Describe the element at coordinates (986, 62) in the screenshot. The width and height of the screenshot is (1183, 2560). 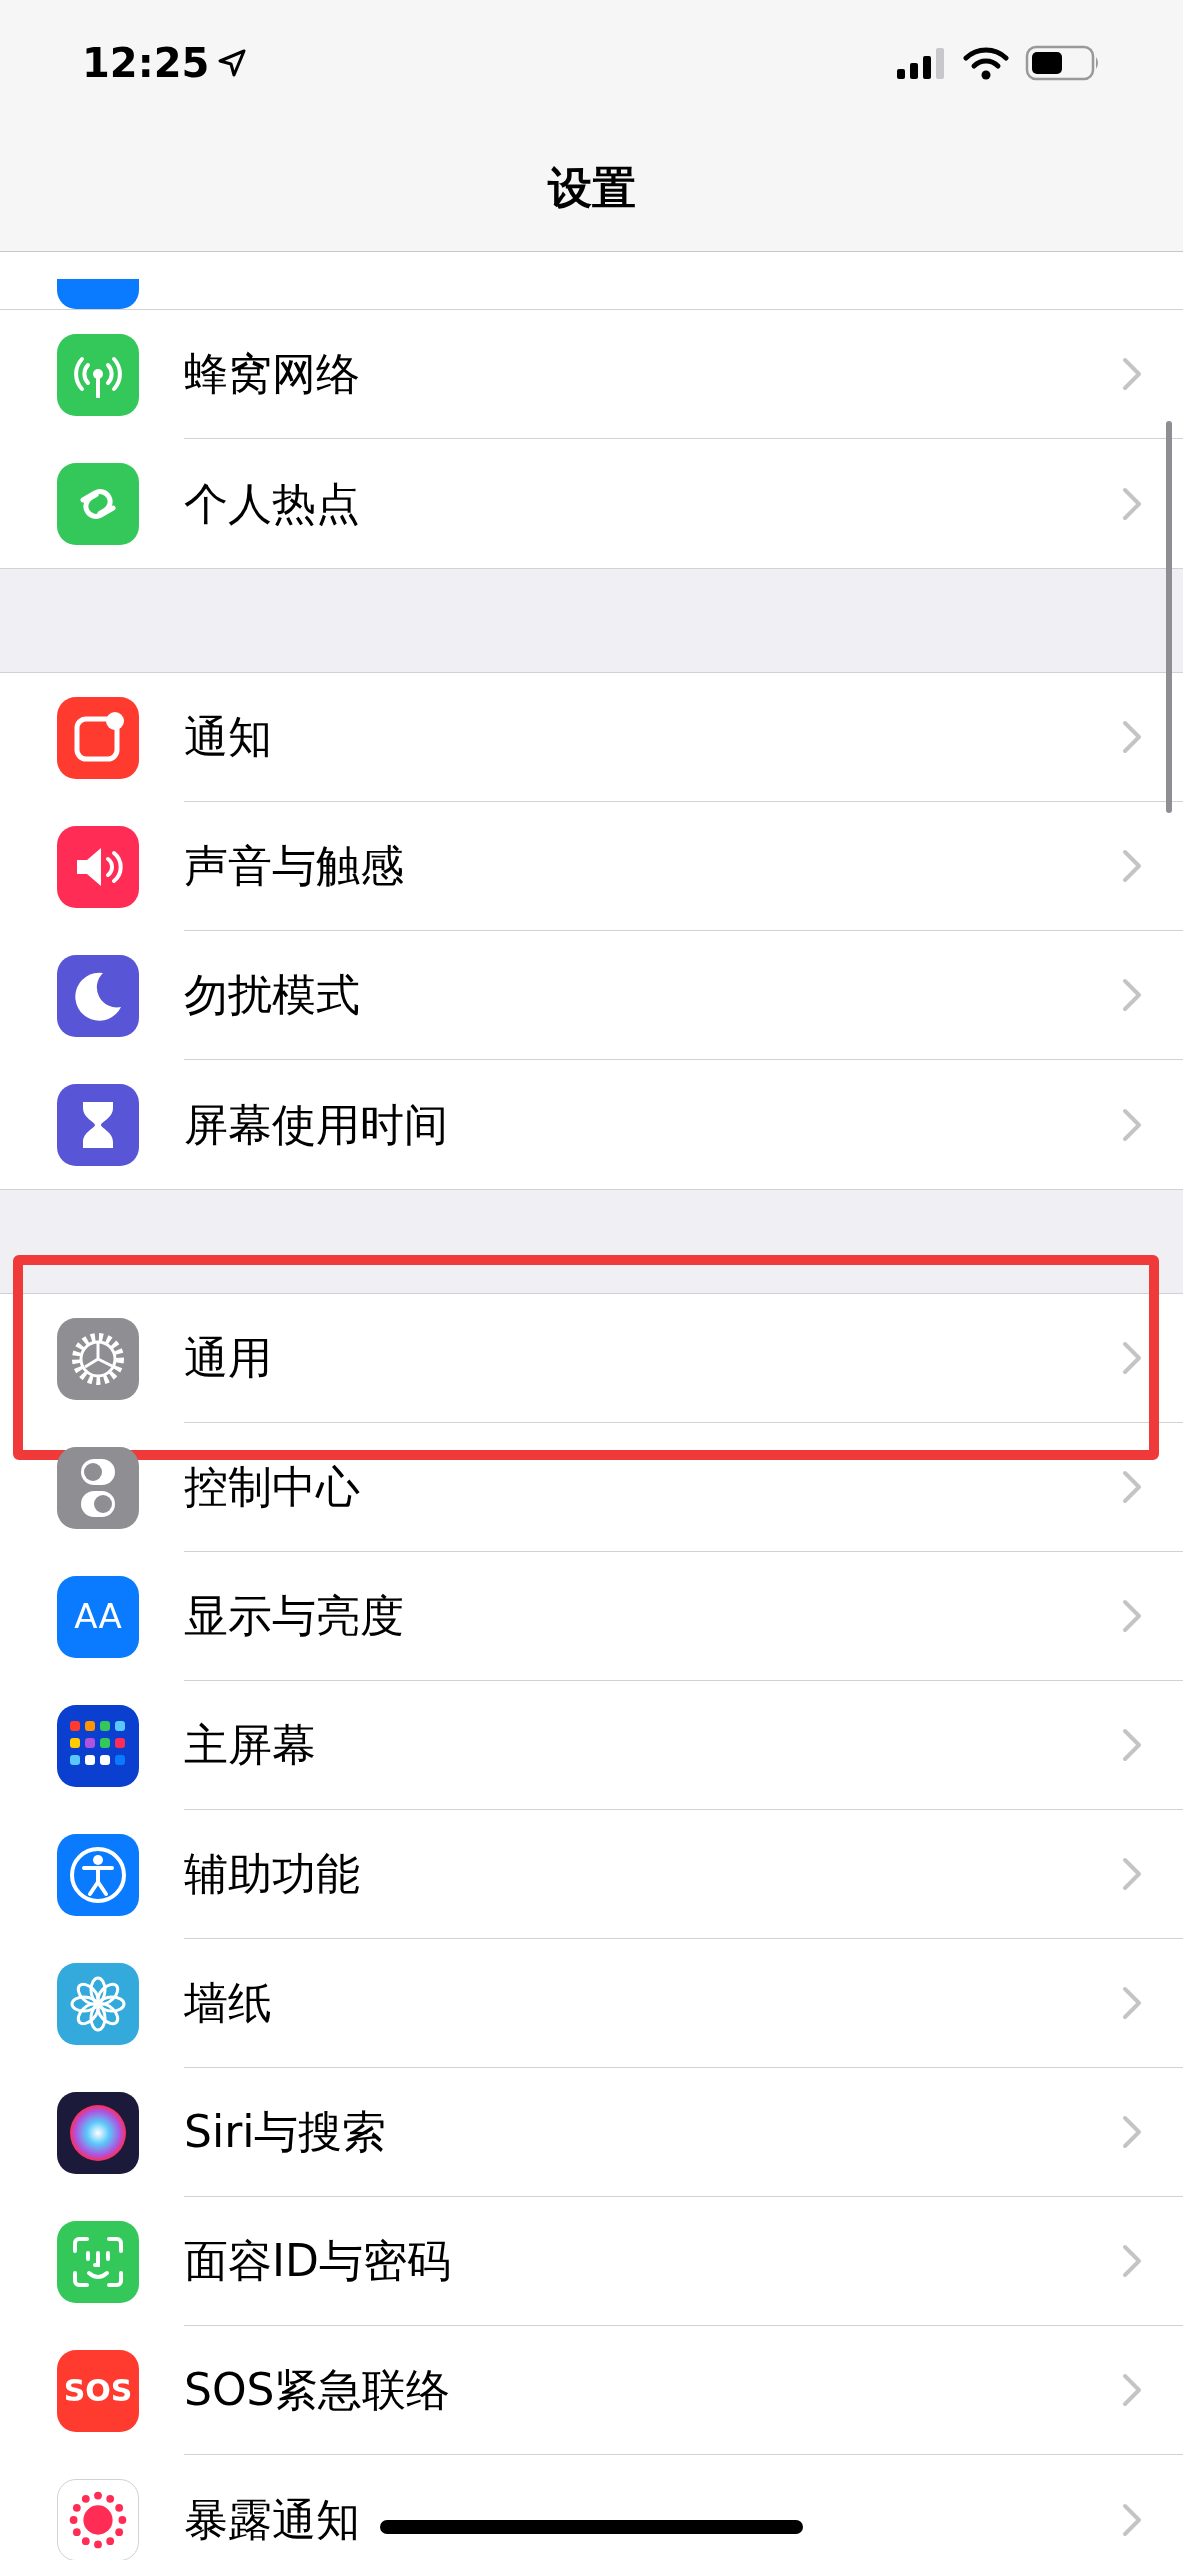
I see `wifi-icon` at that location.